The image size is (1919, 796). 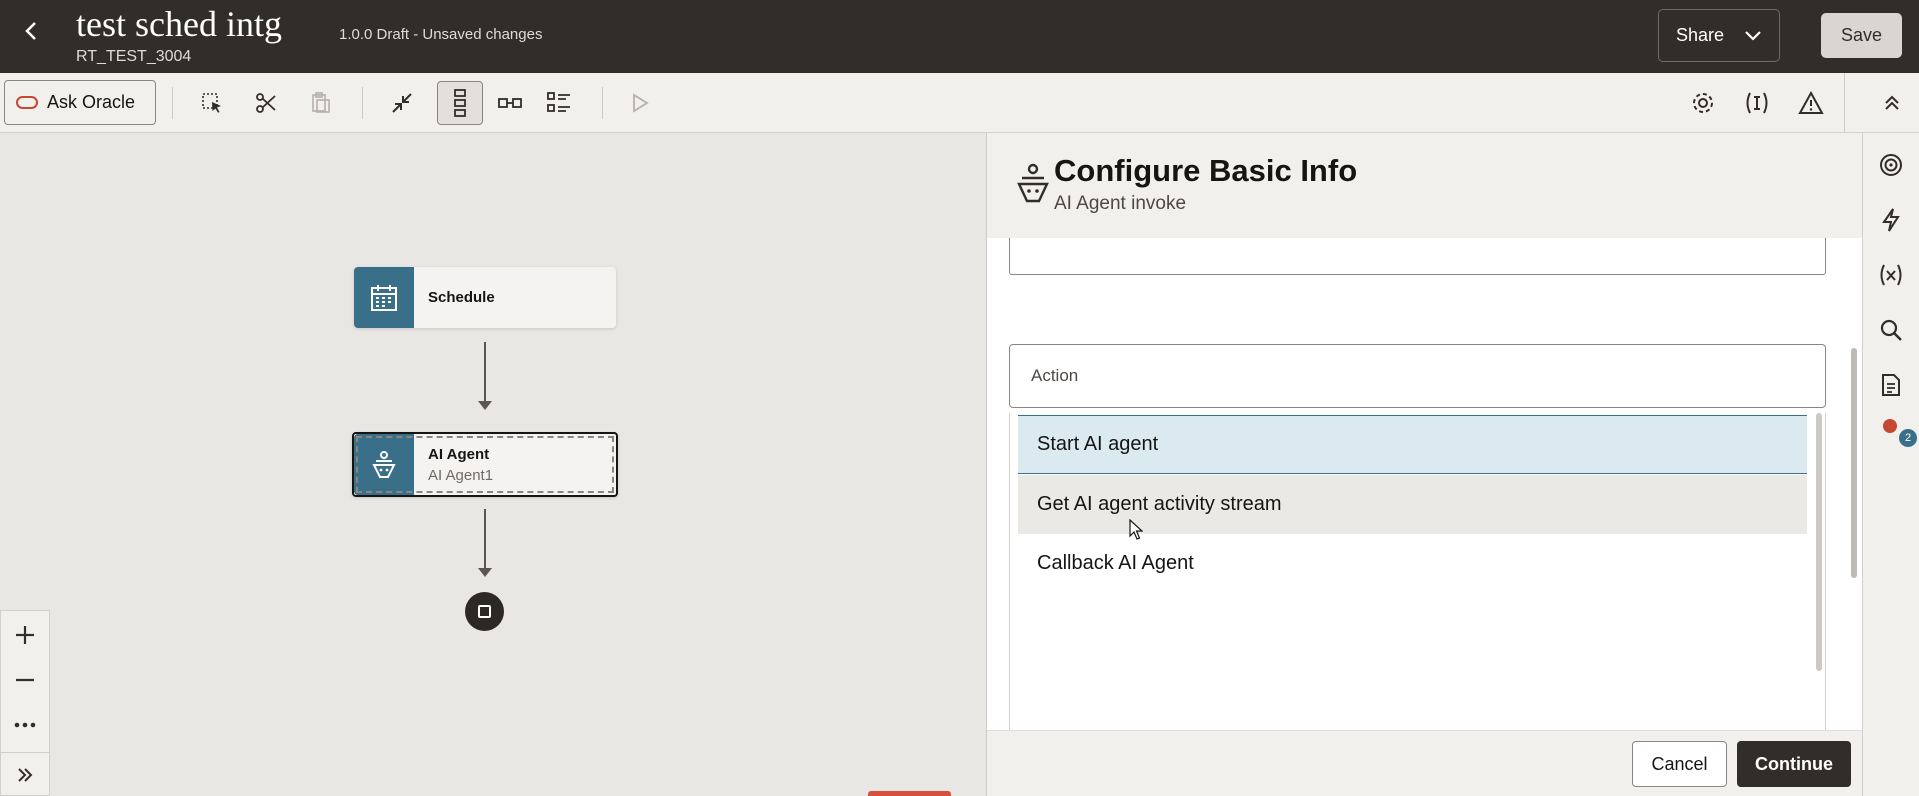 I want to click on zoom-controls, so click(x=25, y=703).